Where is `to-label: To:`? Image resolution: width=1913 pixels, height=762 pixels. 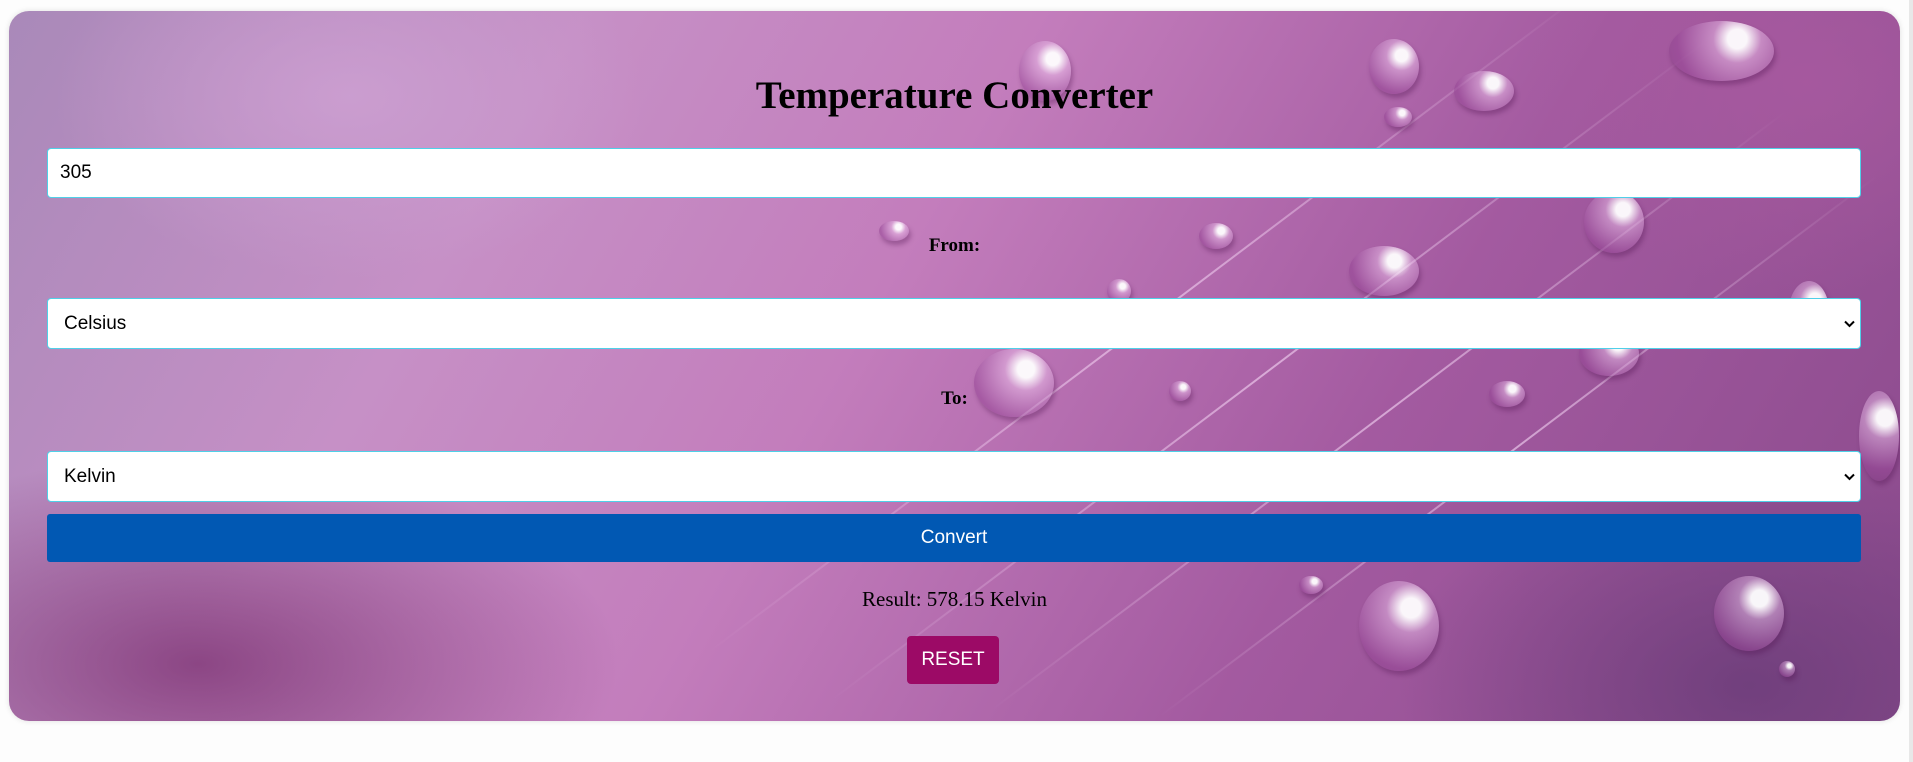 to-label: To: is located at coordinates (954, 398).